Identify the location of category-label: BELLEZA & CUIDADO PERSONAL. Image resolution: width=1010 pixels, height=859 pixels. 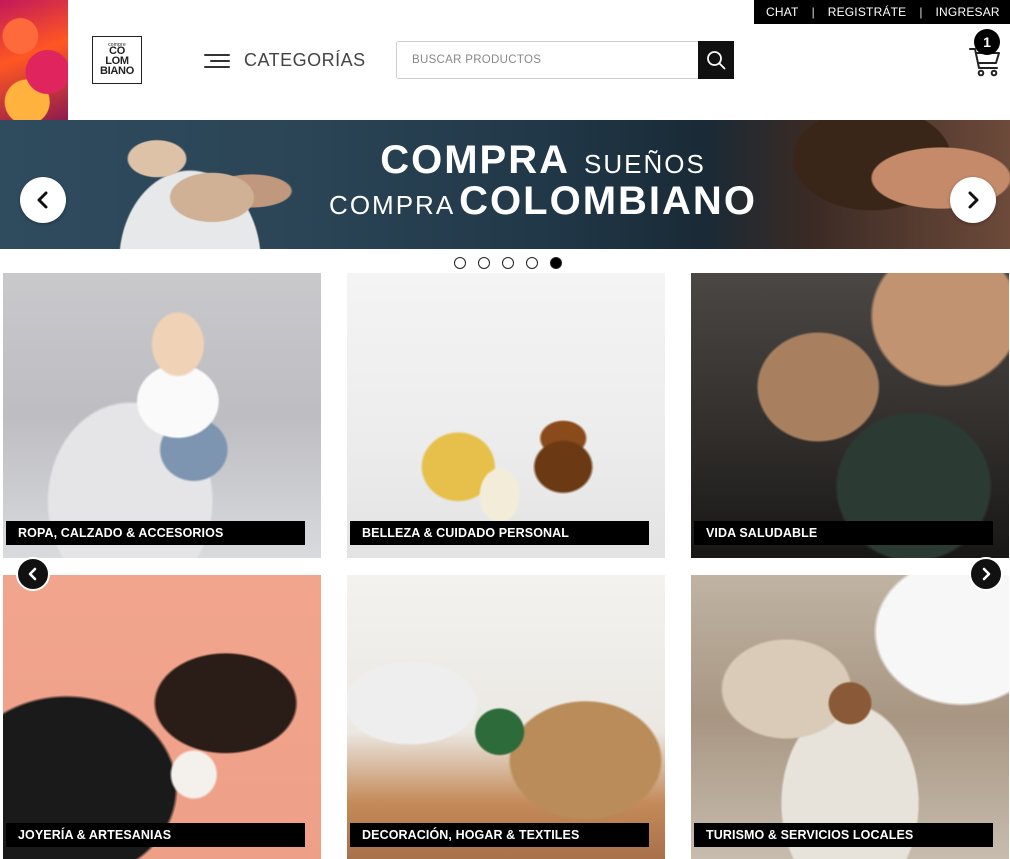
(499, 533).